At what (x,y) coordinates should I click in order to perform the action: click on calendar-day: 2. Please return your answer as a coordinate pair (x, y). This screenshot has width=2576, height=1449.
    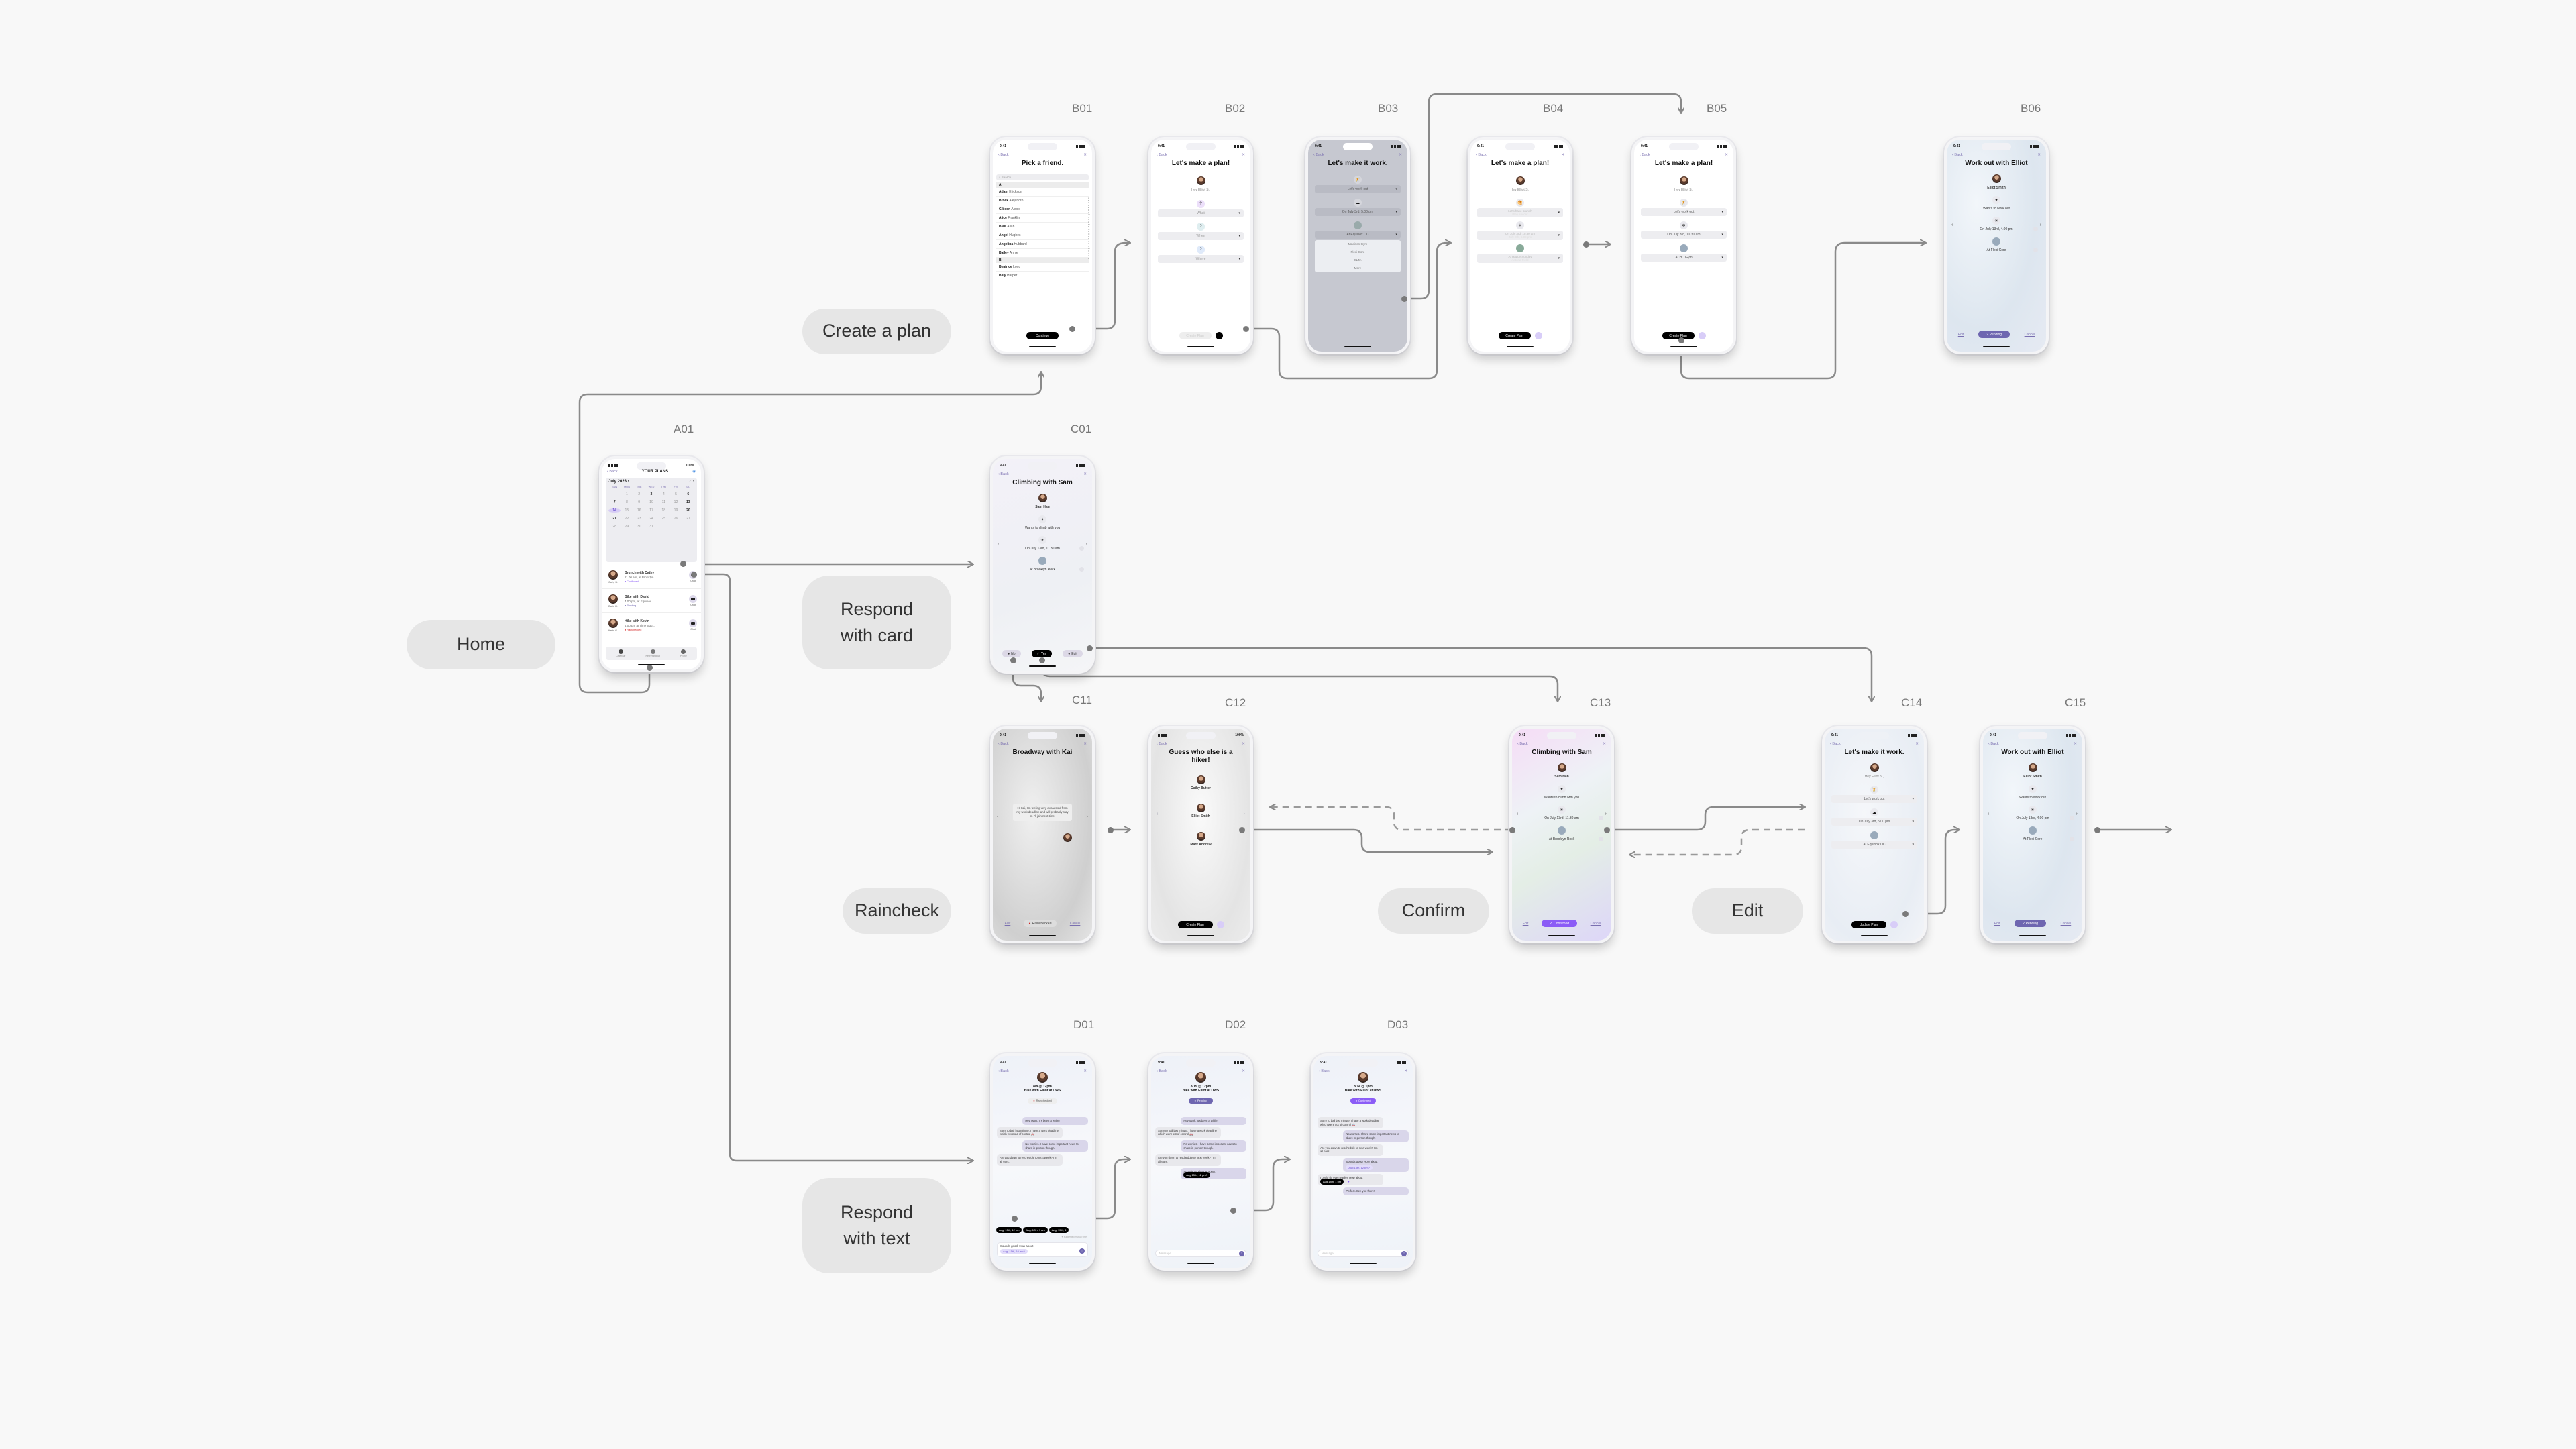
    Looking at the image, I should click on (639, 494).